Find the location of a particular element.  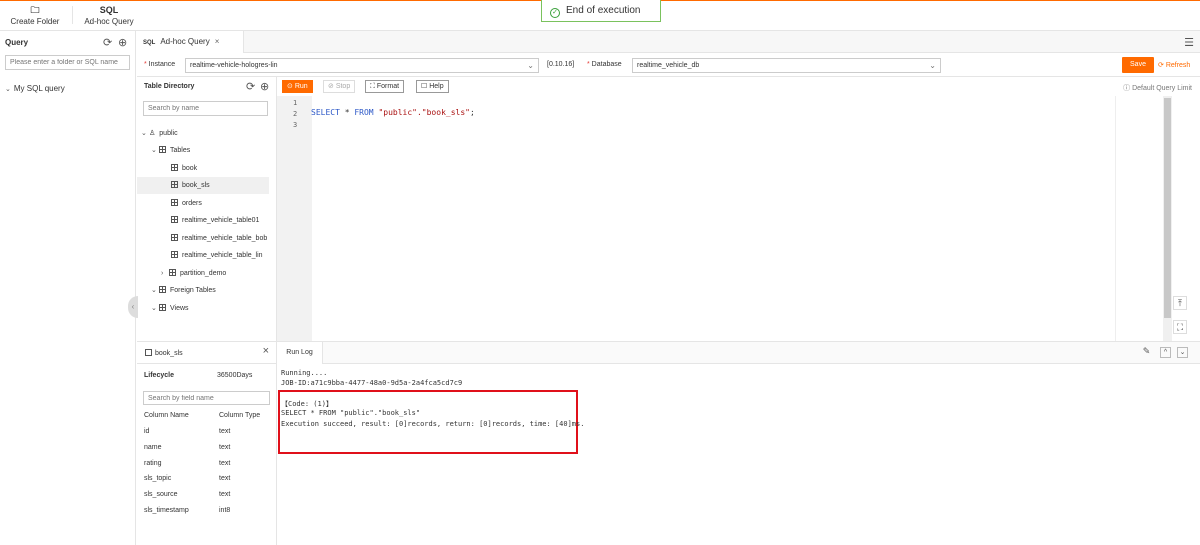

sql-query-tree-item: ⌄ My SQL query is located at coordinates (35, 88).